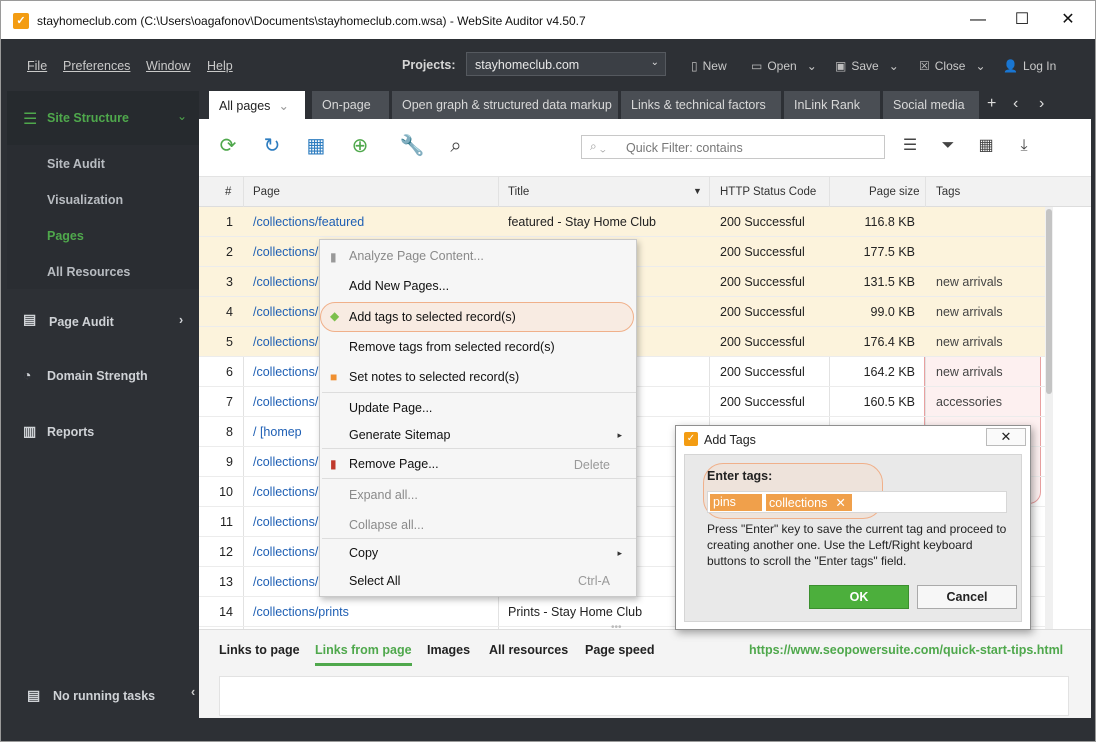 The image size is (1096, 742). I want to click on tab-inlink-rank: InLink Rank, so click(832, 105).